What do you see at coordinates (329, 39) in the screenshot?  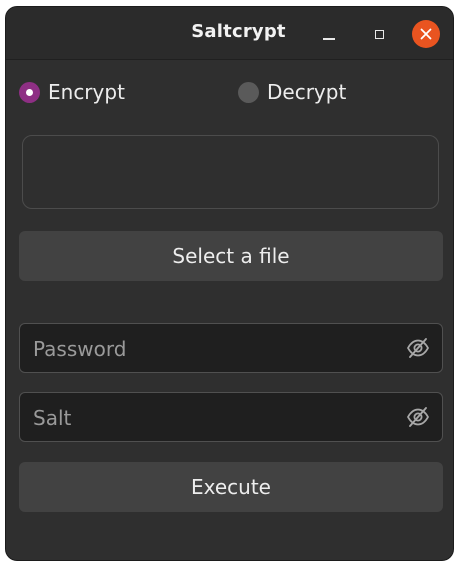 I see `minimize-icon` at bounding box center [329, 39].